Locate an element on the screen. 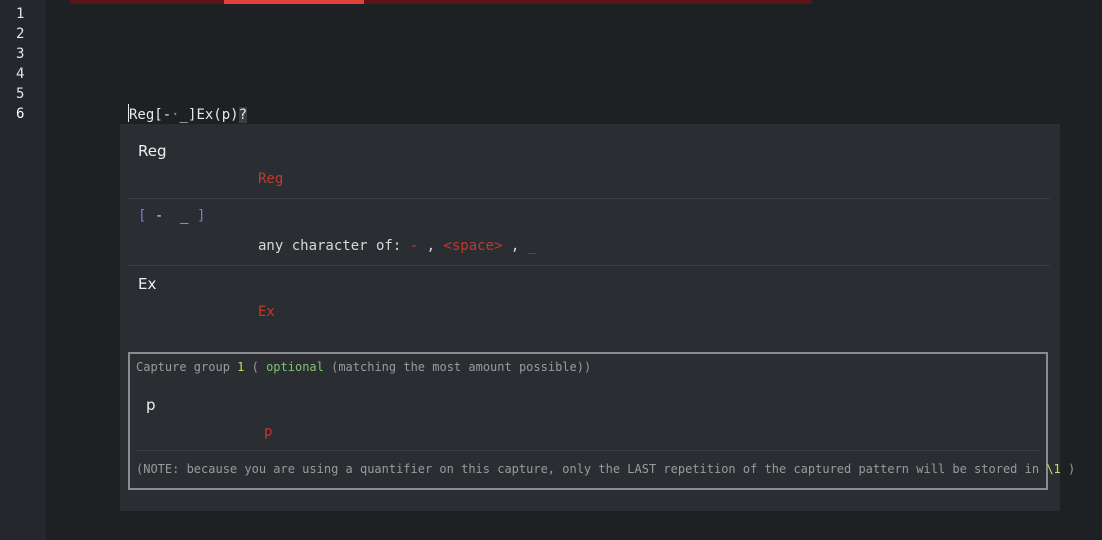 The width and height of the screenshot is (1102, 540). class-item: <space> is located at coordinates (473, 246).